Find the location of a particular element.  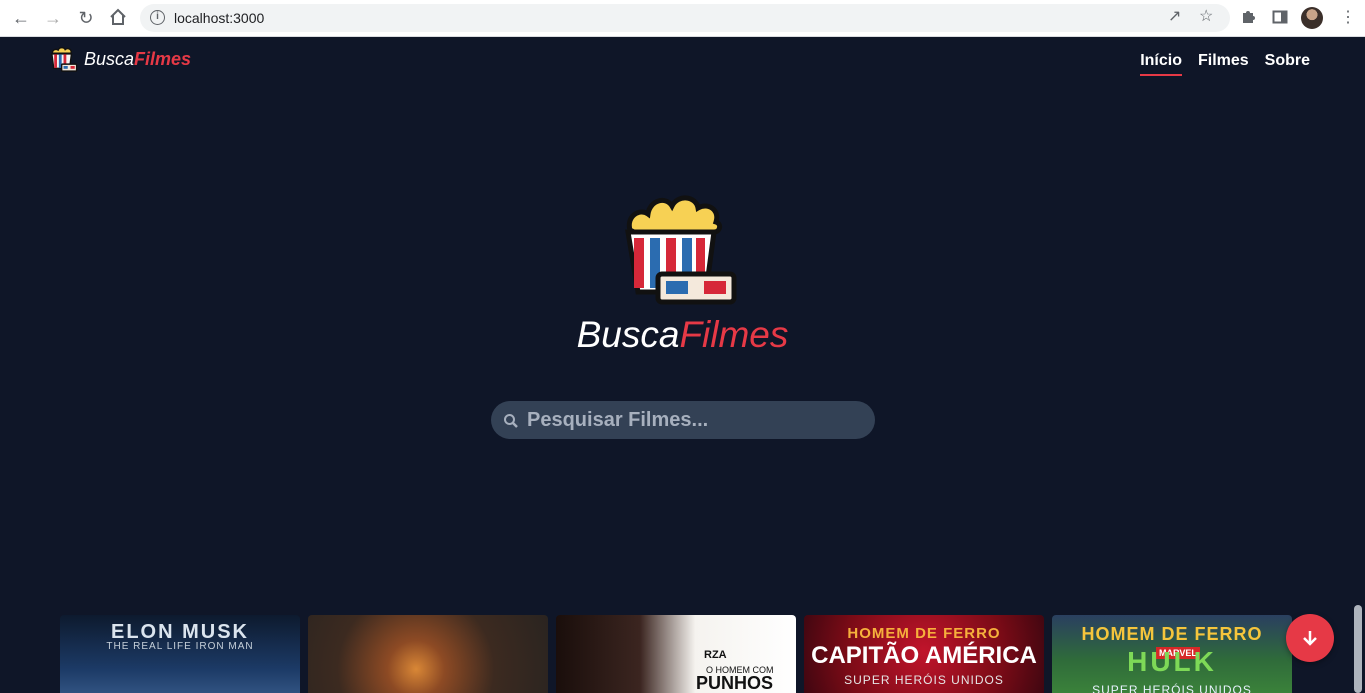

address-bar: i localhost:3000 ↗ ☆ is located at coordinates (685, 18).